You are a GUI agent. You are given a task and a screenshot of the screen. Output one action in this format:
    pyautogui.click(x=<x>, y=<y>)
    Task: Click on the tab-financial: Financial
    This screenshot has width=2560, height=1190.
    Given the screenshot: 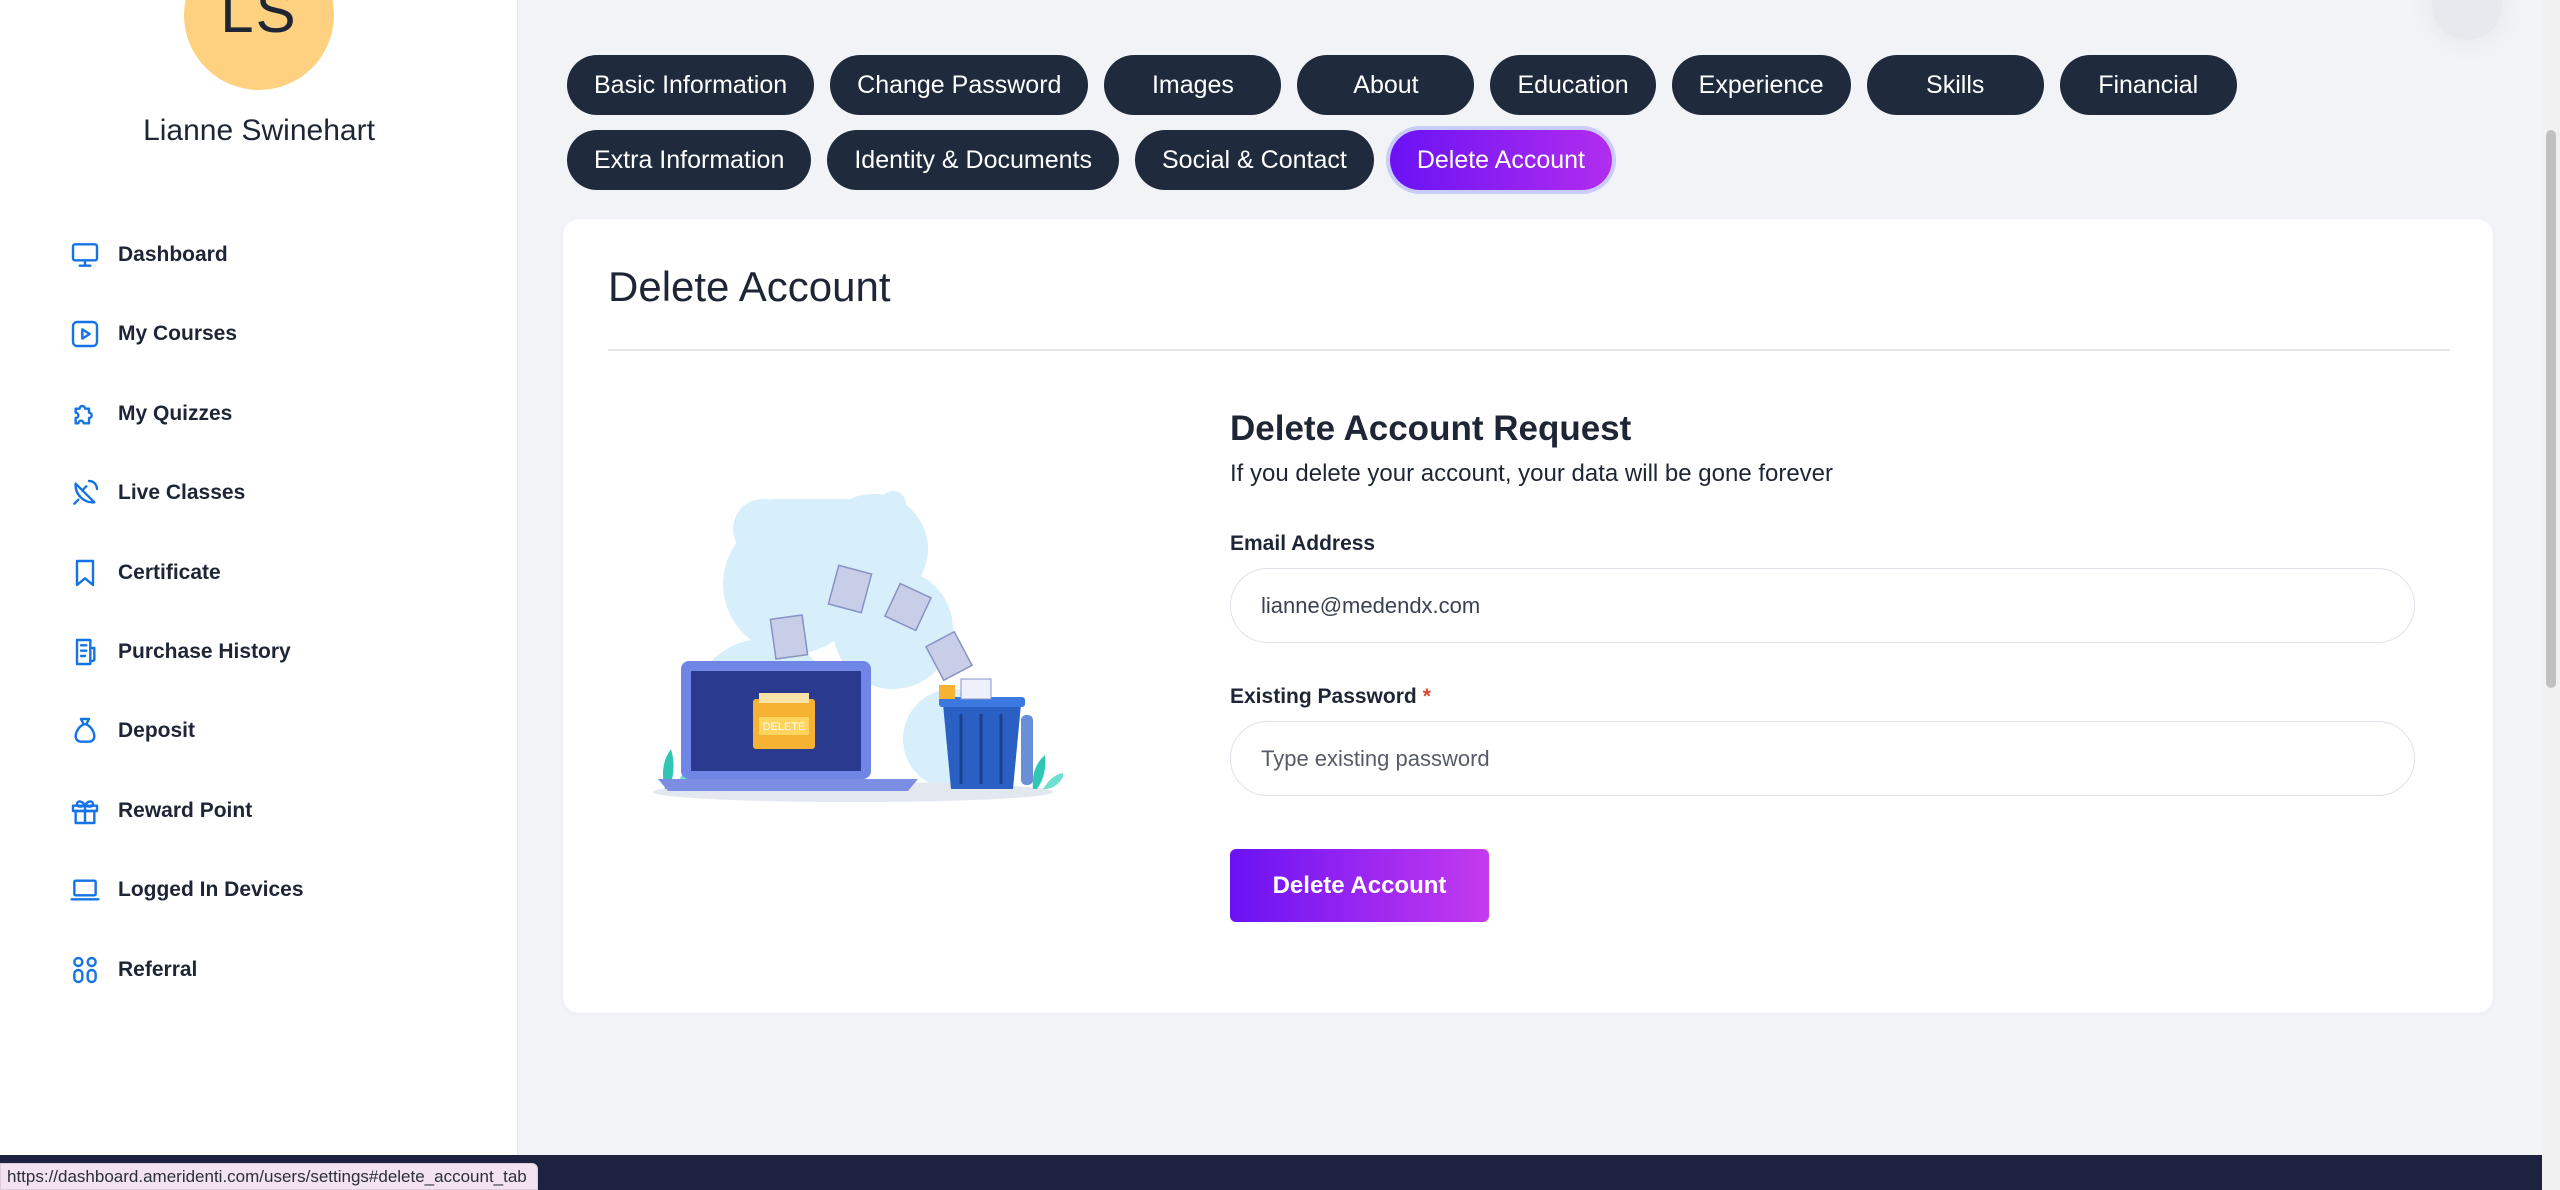 What is the action you would take?
    pyautogui.click(x=2148, y=85)
    